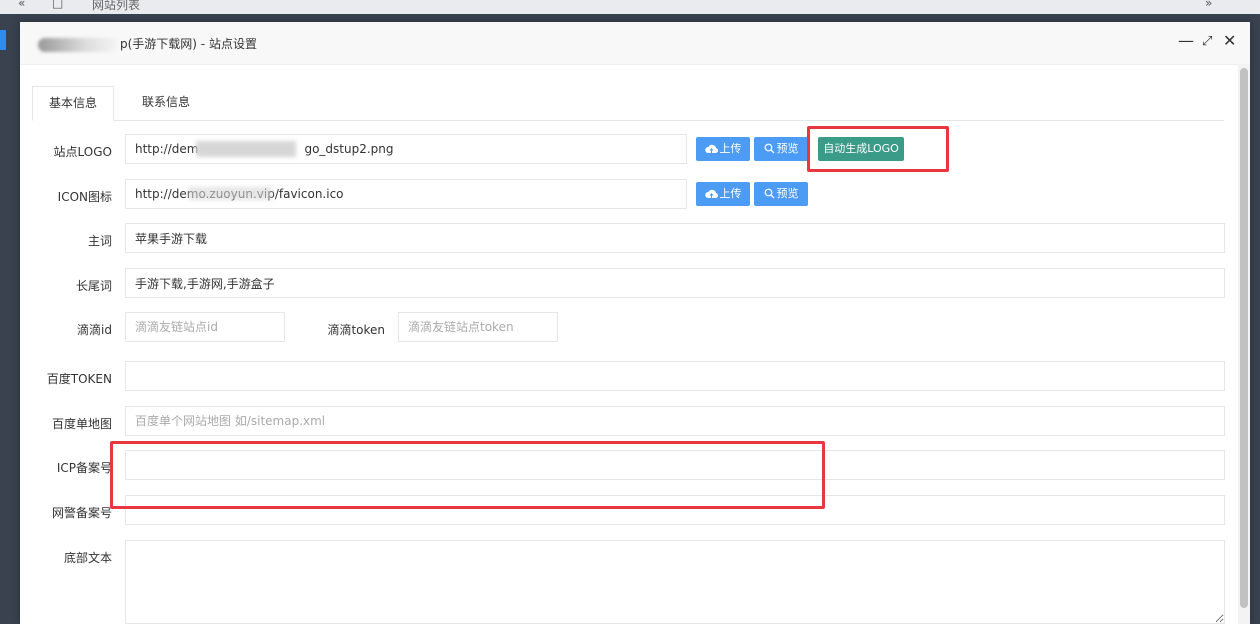 The width and height of the screenshot is (1260, 624). Describe the element at coordinates (81, 513) in the screenshot. I see `police-record-label: 网警备案号` at that location.